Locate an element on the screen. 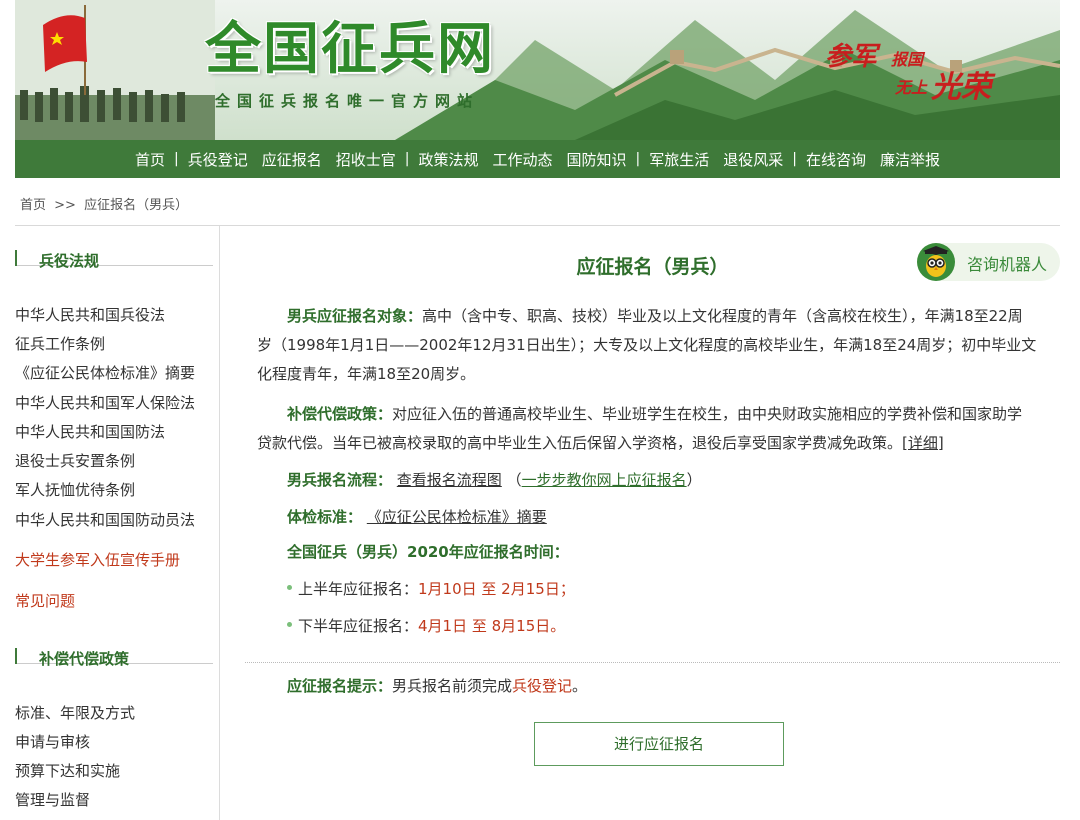 This screenshot has height=820, width=1080. second-half-value: 4月1日 至 8月15日。 is located at coordinates (492, 626).